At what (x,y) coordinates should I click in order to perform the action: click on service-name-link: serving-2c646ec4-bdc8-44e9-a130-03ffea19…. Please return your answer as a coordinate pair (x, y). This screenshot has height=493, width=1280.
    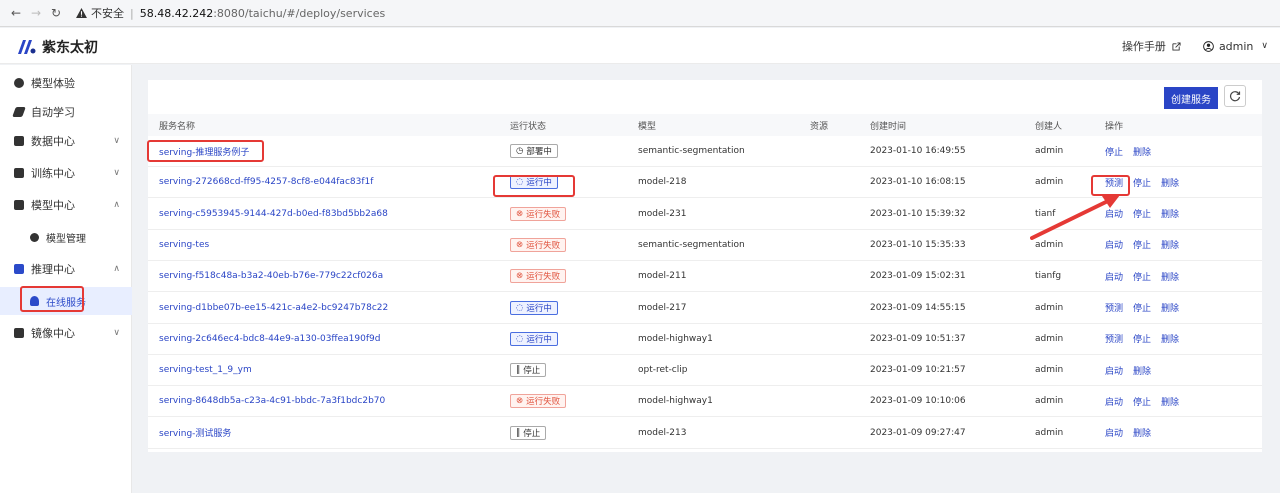
    Looking at the image, I should click on (269, 339).